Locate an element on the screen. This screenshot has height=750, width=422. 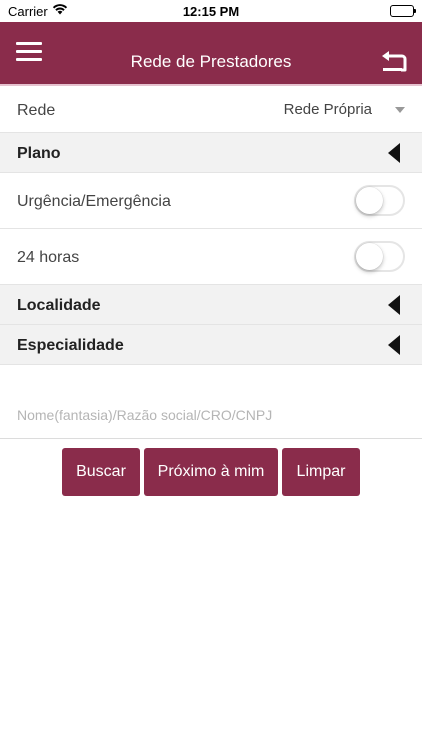
horas24-label: 24 horas is located at coordinates (48, 257).